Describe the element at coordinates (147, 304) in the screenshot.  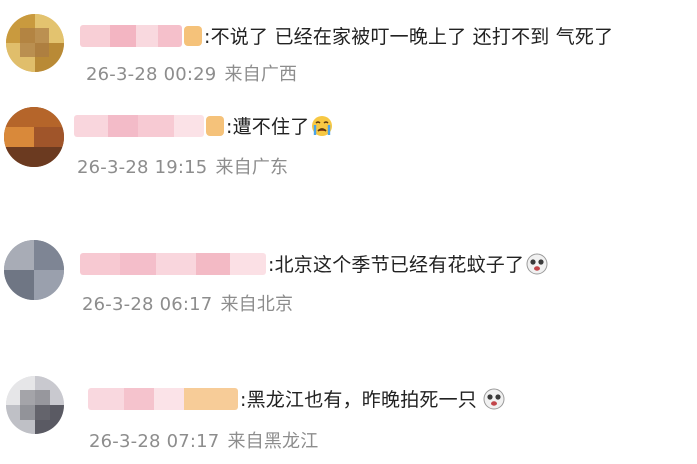
I see `comment-time: 26-3-28 06:17` at that location.